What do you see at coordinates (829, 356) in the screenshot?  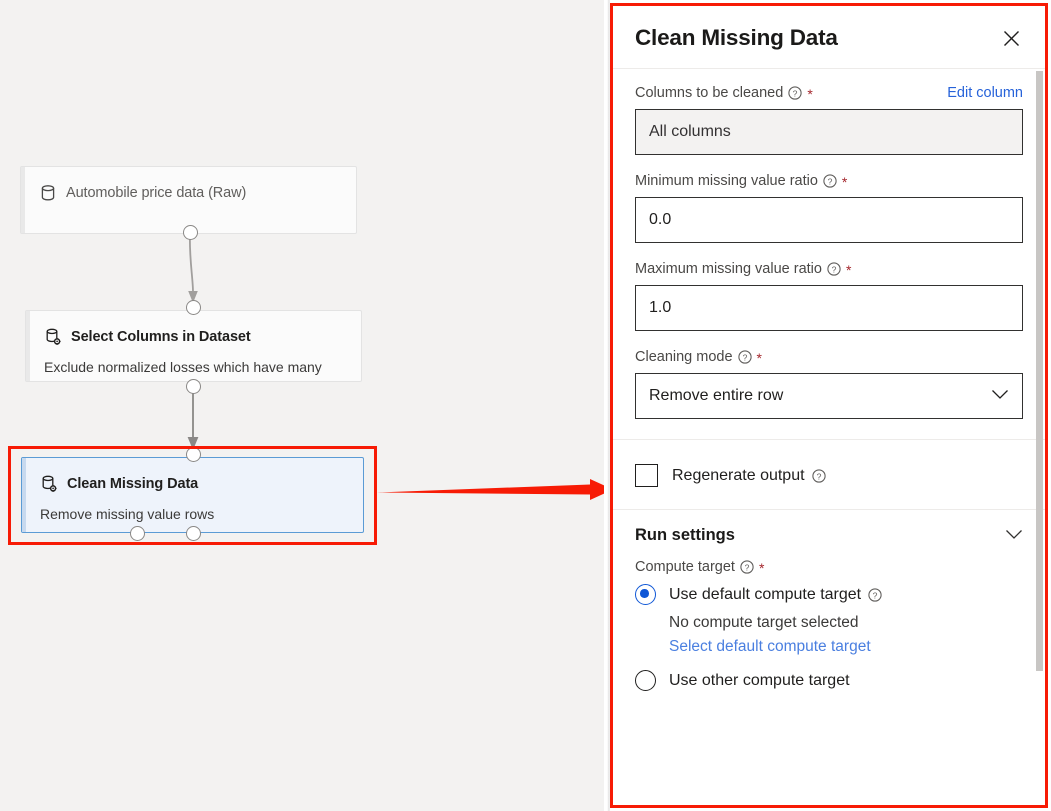 I see `field-label-row: Cleaning mode ? *` at bounding box center [829, 356].